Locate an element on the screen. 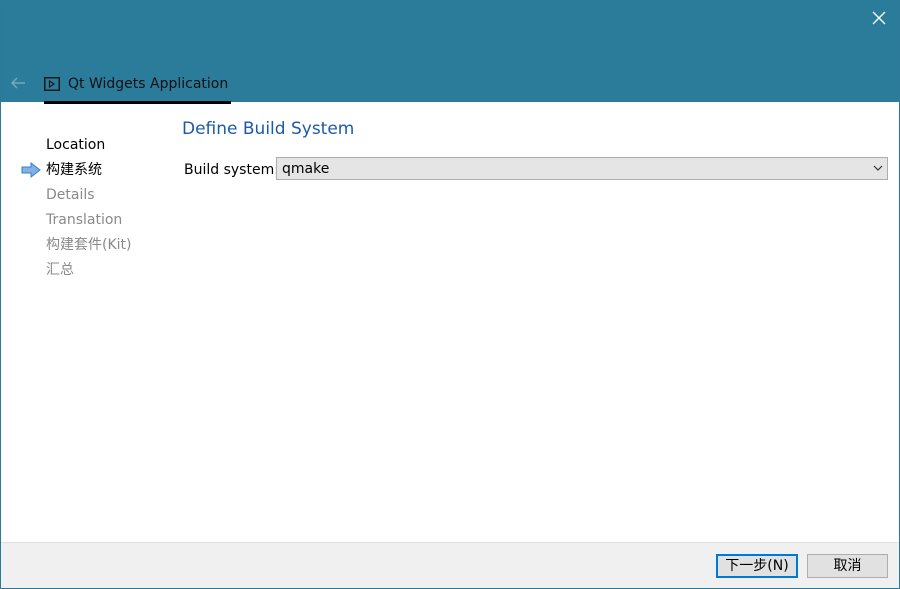  back-arrow-icon is located at coordinates (17, 83).